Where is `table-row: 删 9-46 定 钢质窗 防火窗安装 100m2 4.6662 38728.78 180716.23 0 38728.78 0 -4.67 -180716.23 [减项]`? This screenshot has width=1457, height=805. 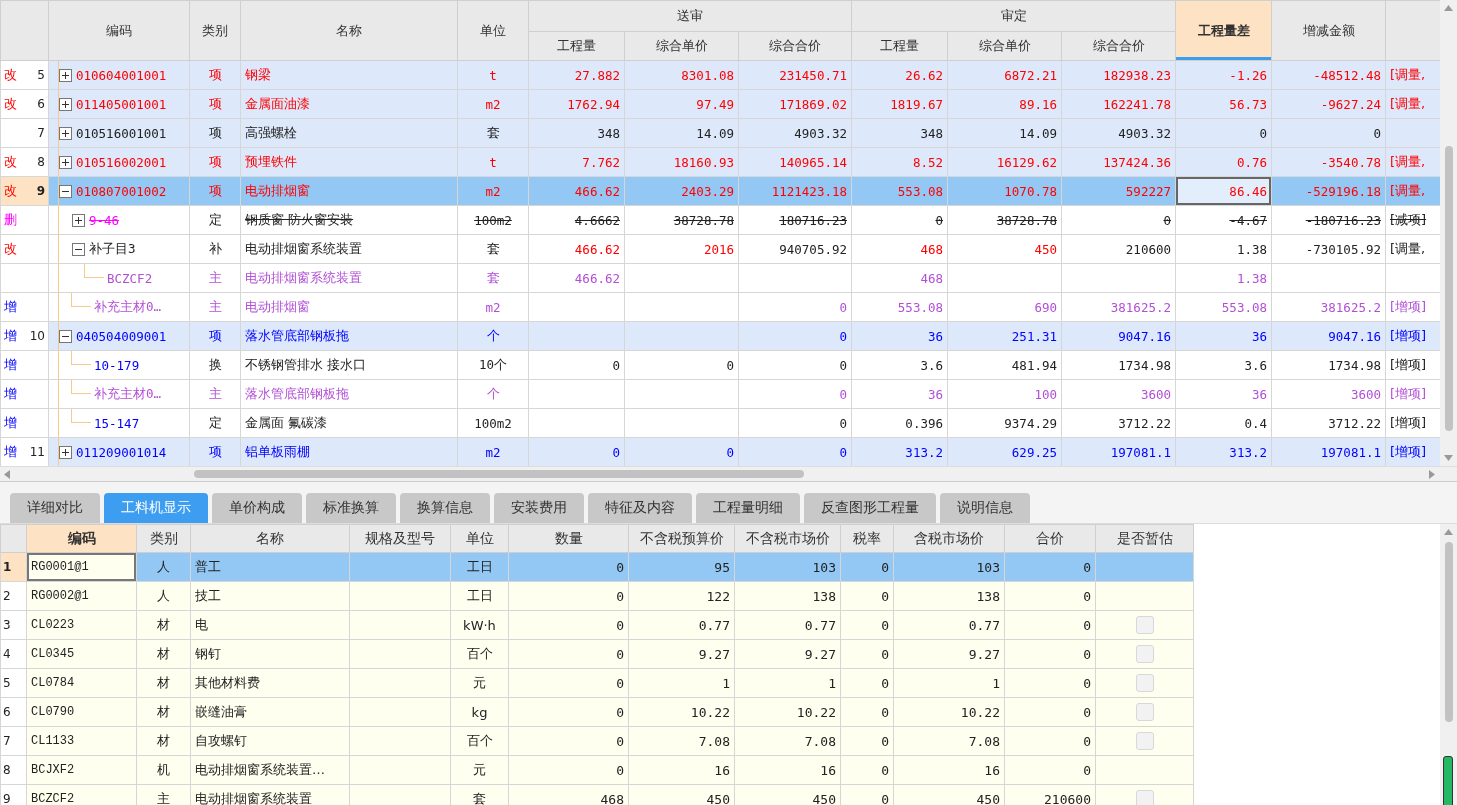
table-row: 删 9-46 定 钢质窗 防火窗安装 100m2 4.6662 38728.78 180716.23 0 38728.78 0 -4.67 -180716.23 [减项] is located at coordinates (720, 220).